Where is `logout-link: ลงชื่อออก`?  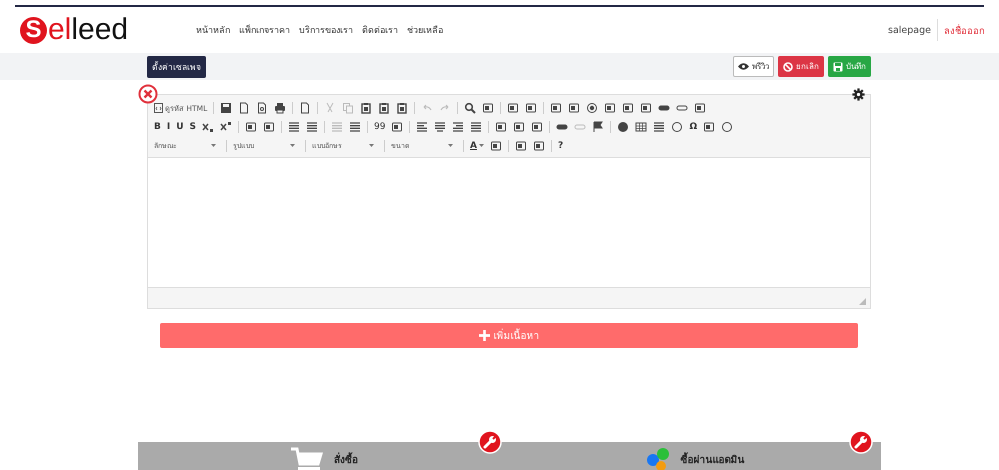
logout-link: ลงชื่อออก is located at coordinates (964, 30).